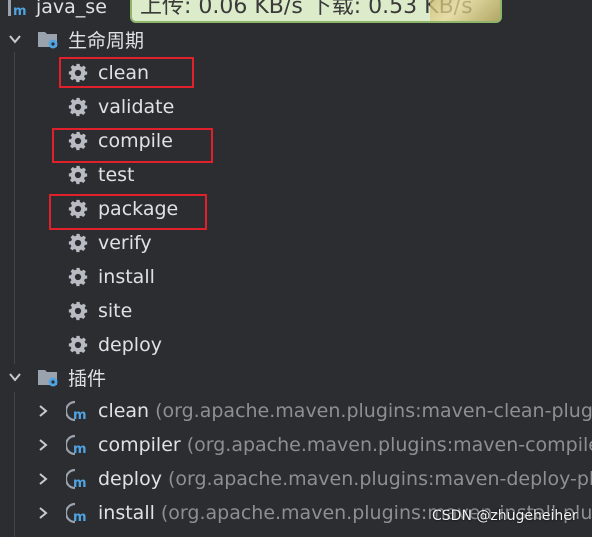 The image size is (592, 537). What do you see at coordinates (296, 243) in the screenshot?
I see `lifecycle-item-verify: verify` at bounding box center [296, 243].